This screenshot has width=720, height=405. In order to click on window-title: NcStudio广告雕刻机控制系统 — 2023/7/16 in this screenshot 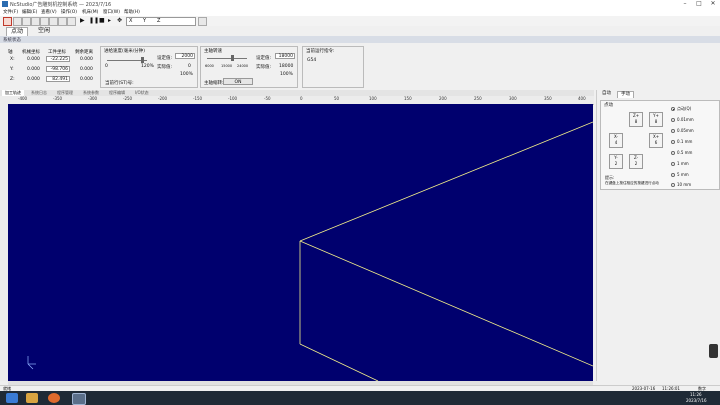, I will do `click(61, 5)`.